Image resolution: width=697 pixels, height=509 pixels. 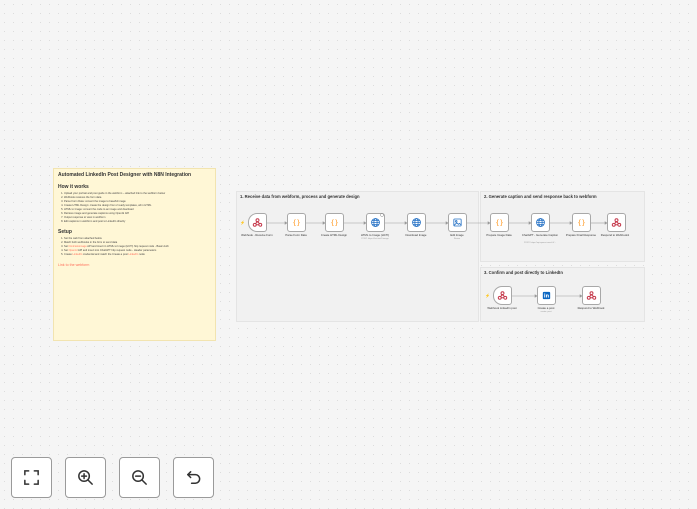 I want to click on node-webhook-linkedin-post, so click(x=502, y=295).